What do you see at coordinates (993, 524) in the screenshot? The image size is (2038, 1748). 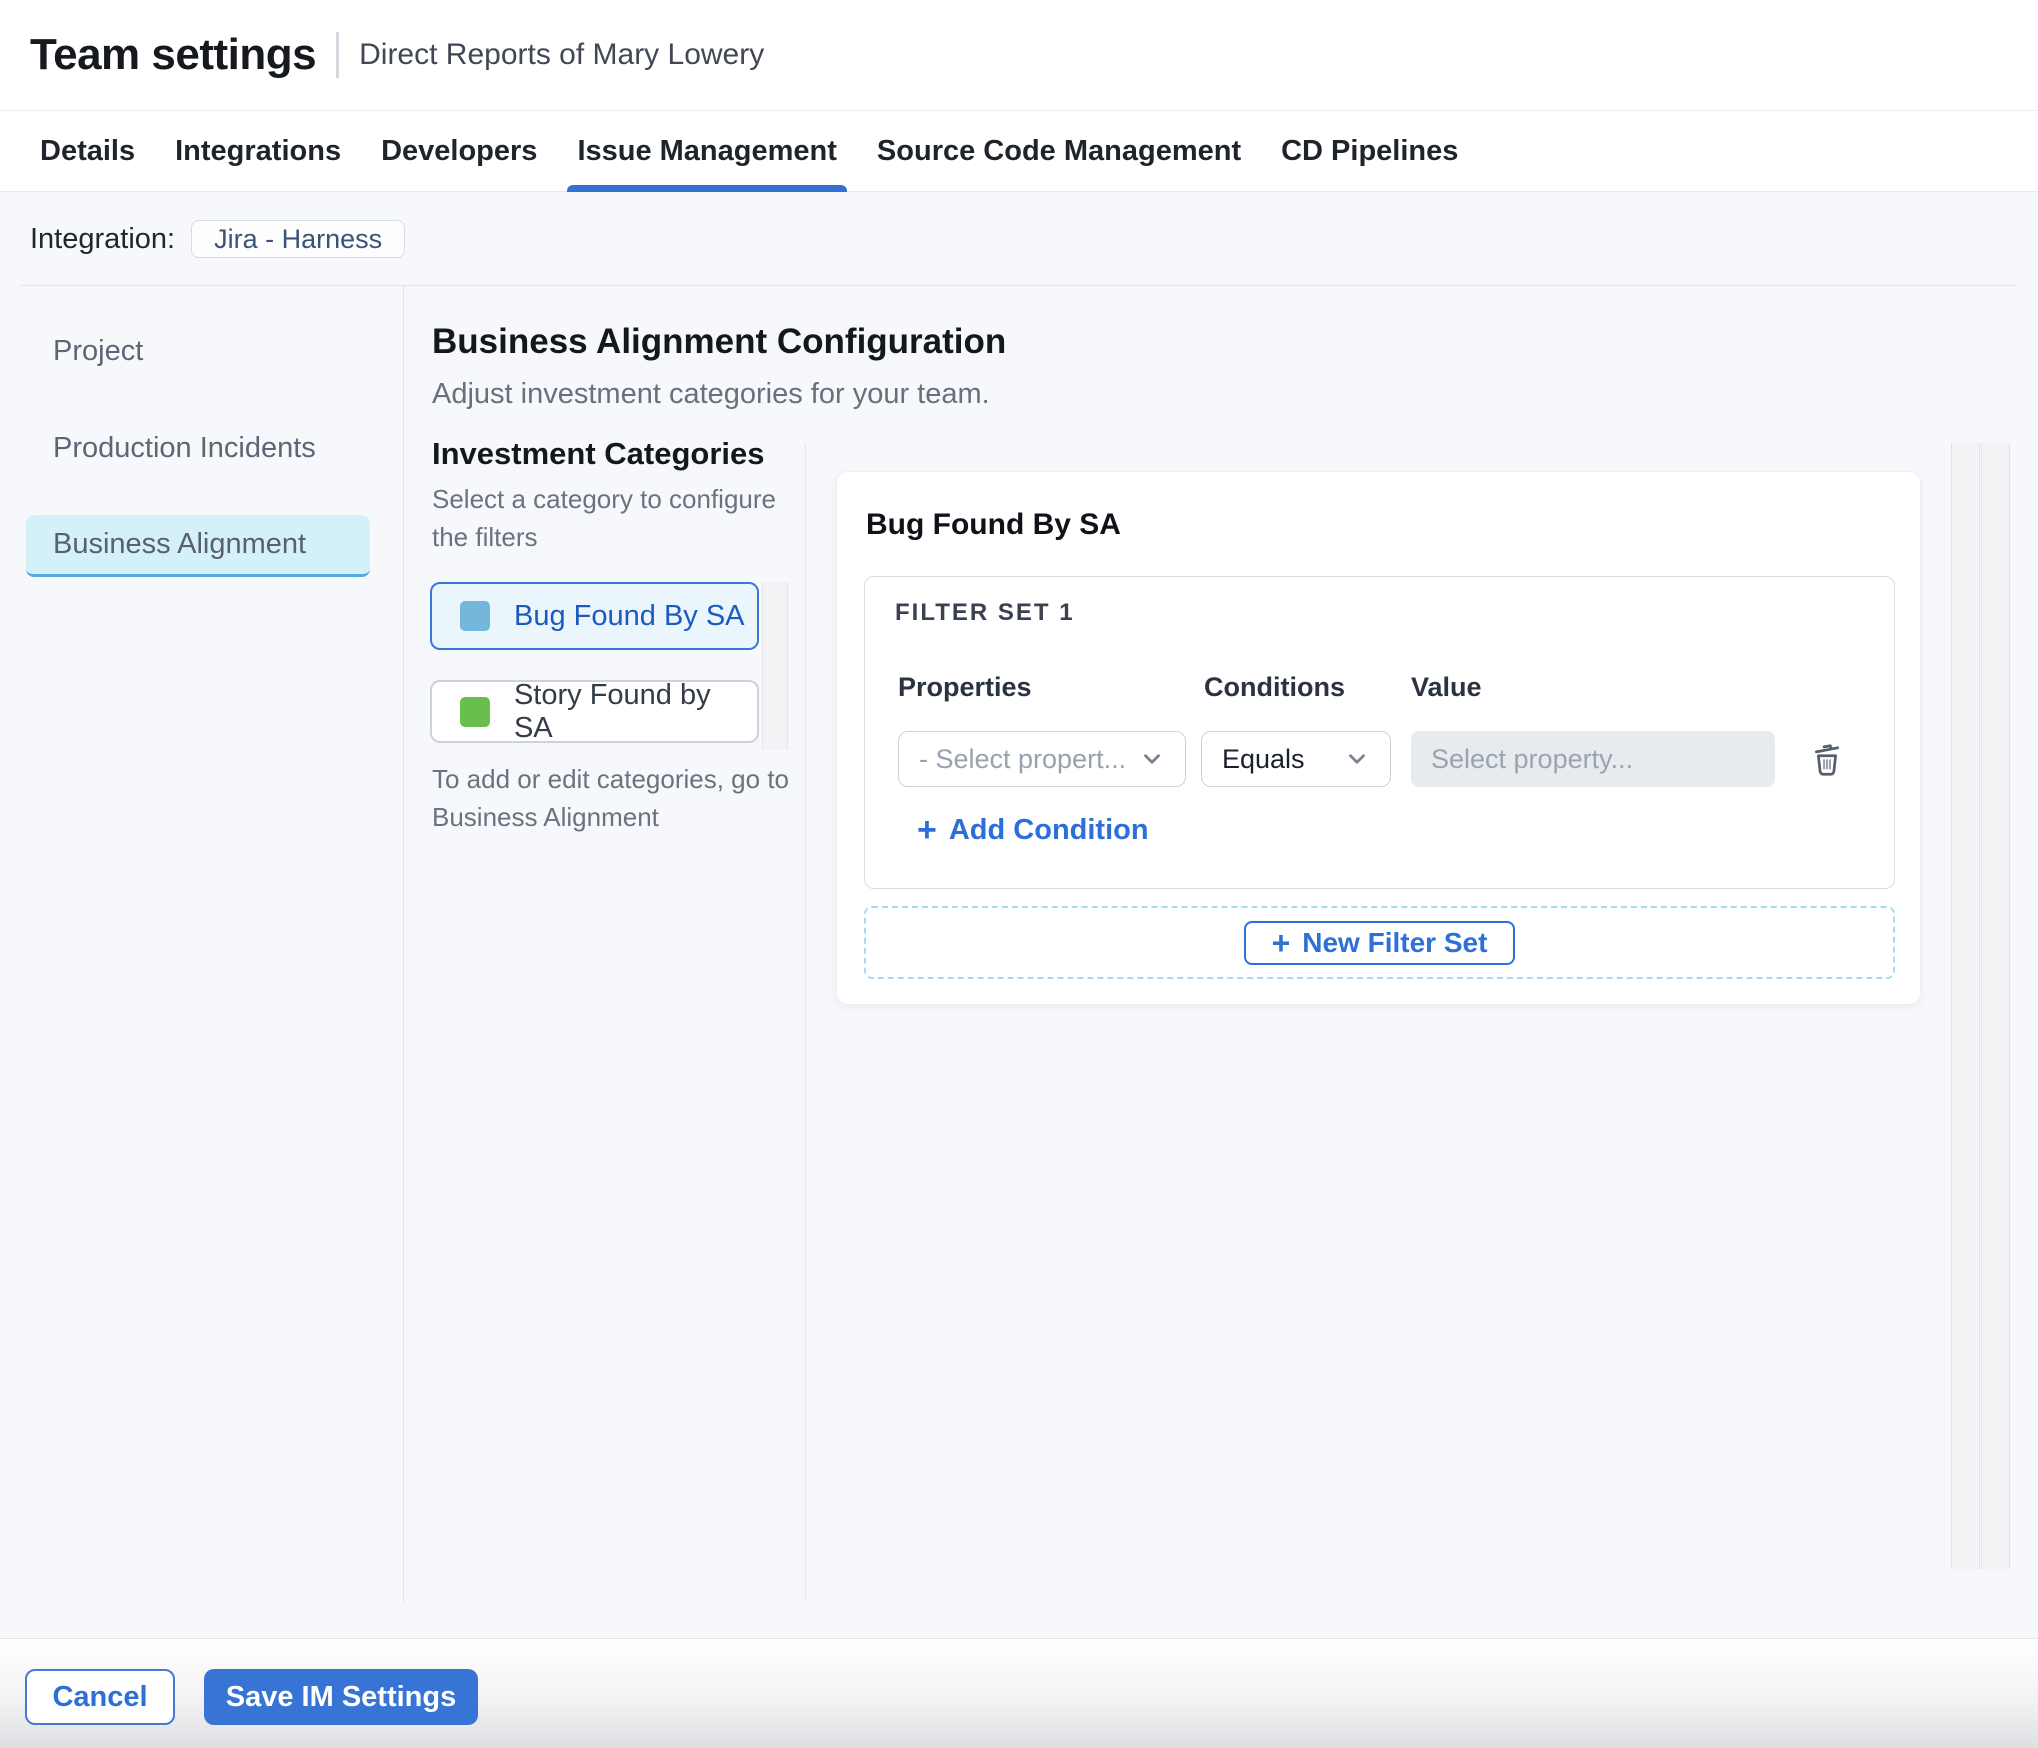 I see `filter-card-title: Bug Found By SA` at bounding box center [993, 524].